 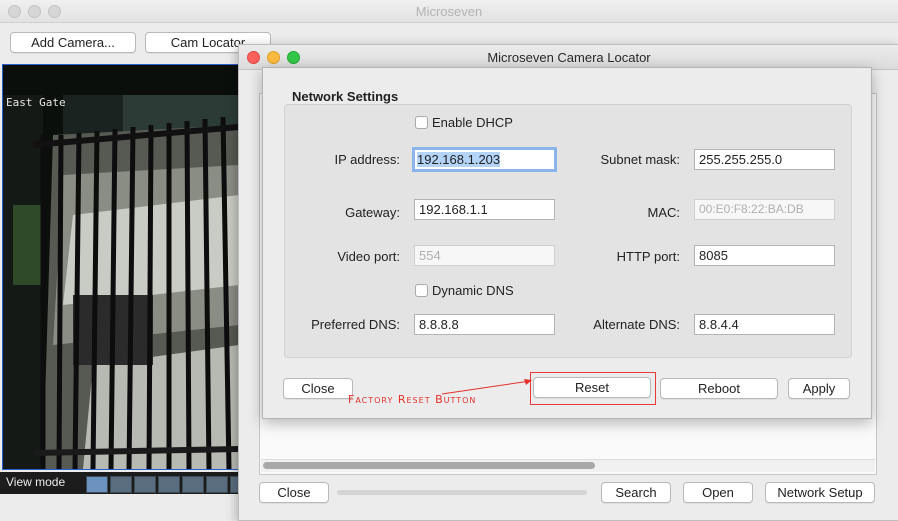 What do you see at coordinates (569, 57) in the screenshot?
I see `locator-window-title: Microseven Camera Locator` at bounding box center [569, 57].